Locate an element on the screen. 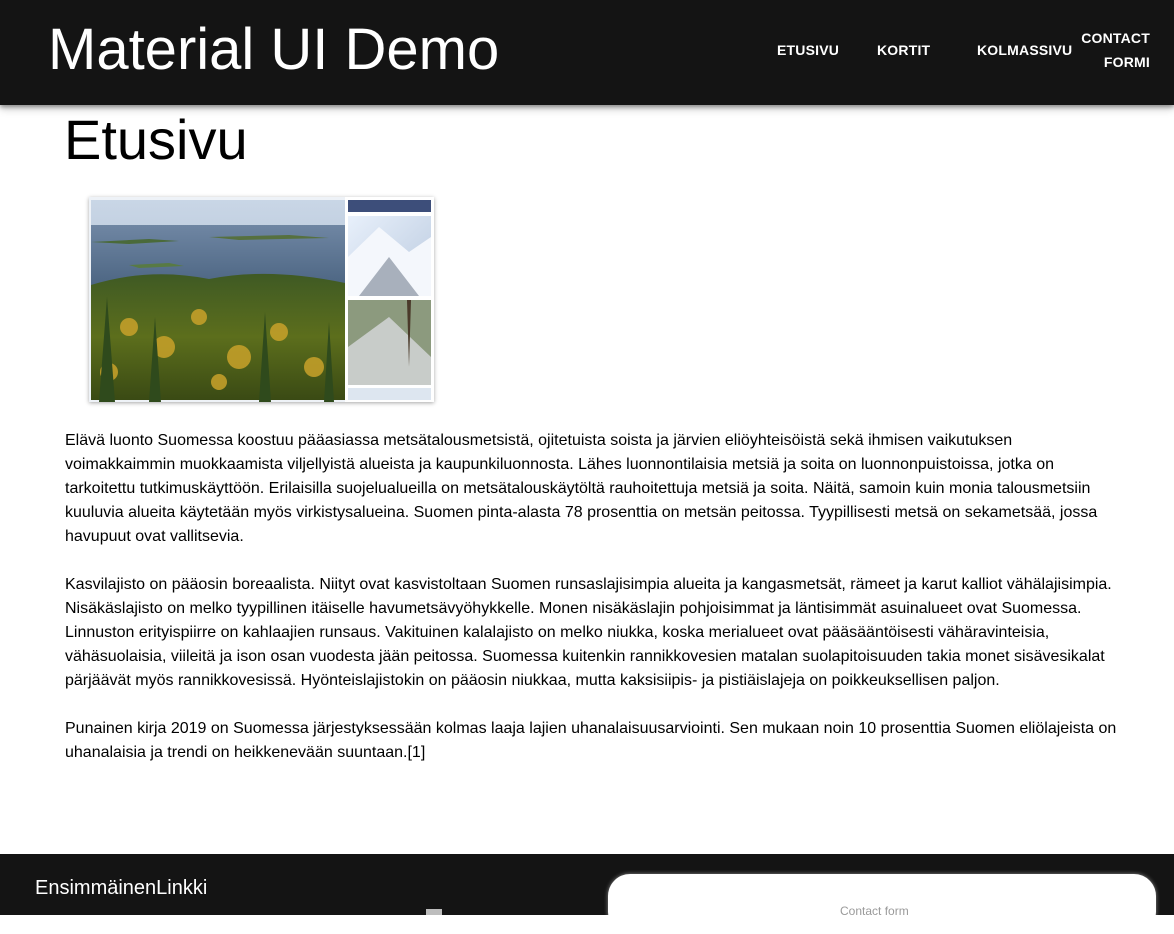 The image size is (1174, 934). contact-form-card: Contact form is located at coordinates (882, 904).